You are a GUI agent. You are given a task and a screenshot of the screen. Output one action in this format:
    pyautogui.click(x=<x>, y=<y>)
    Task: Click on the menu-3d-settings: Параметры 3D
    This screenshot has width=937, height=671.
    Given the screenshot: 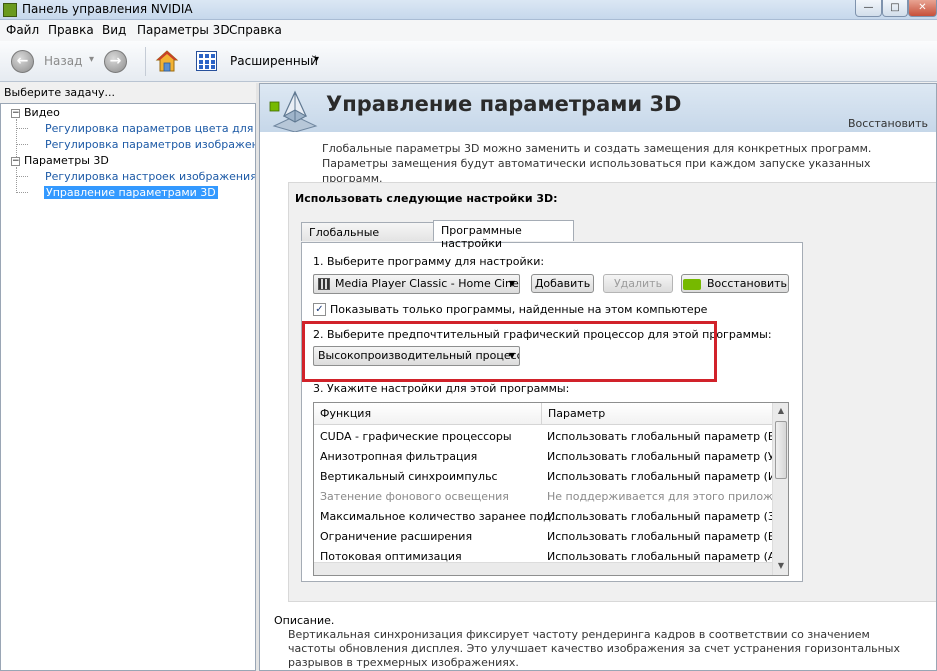 What is the action you would take?
    pyautogui.click(x=183, y=30)
    